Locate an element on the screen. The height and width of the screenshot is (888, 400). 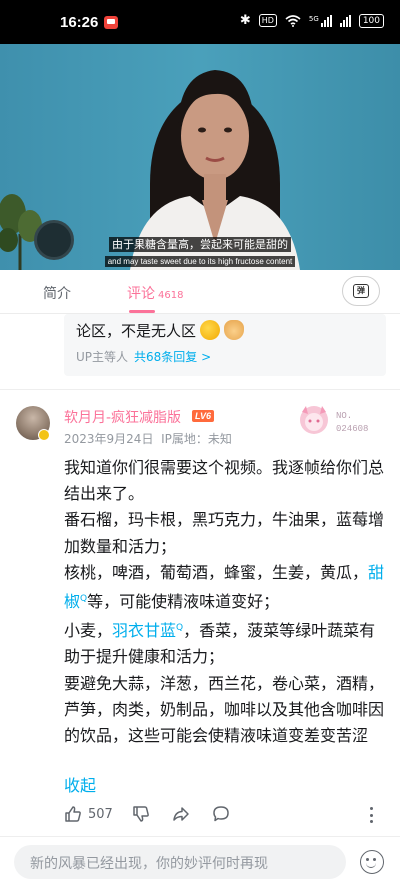
danmaku-icon: 弹 is located at coordinates (361, 291).